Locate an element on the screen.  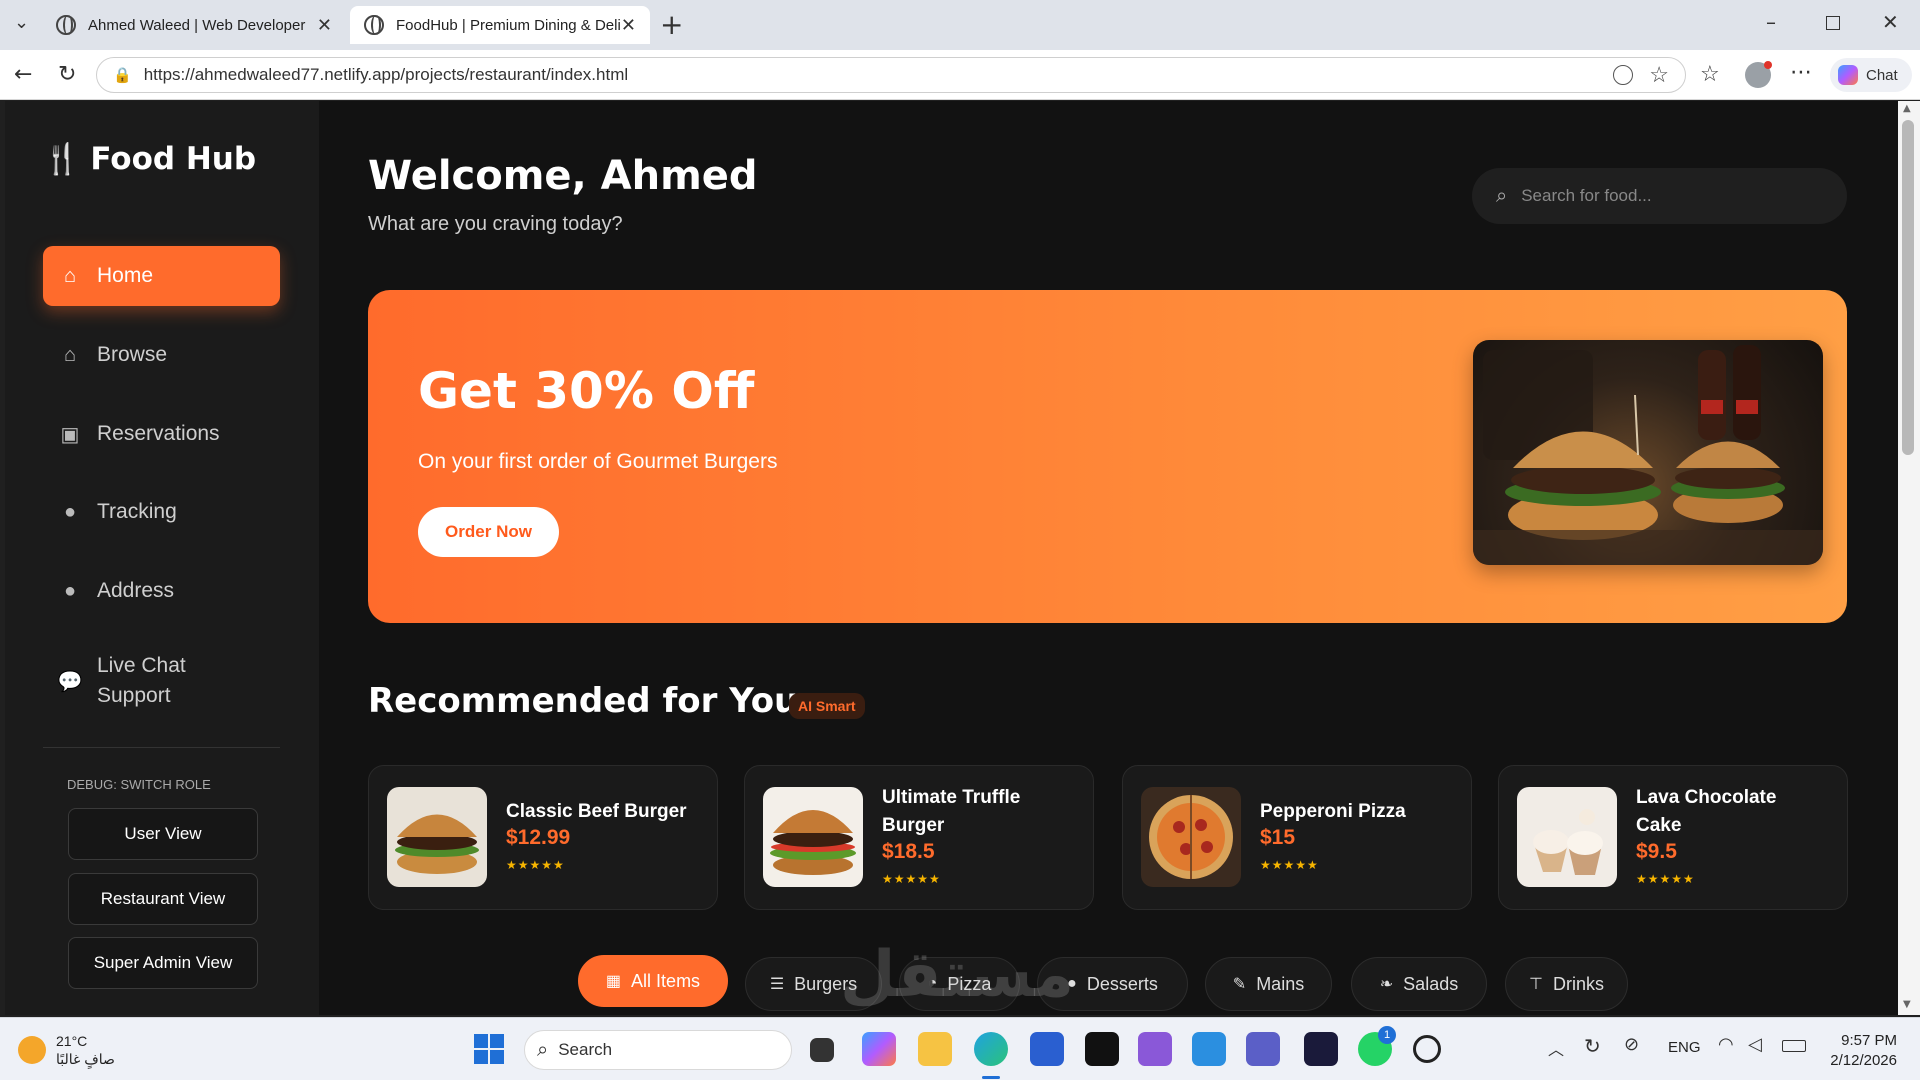
tab-list-chevron-icon: ⌄ is located at coordinates (21, 22).